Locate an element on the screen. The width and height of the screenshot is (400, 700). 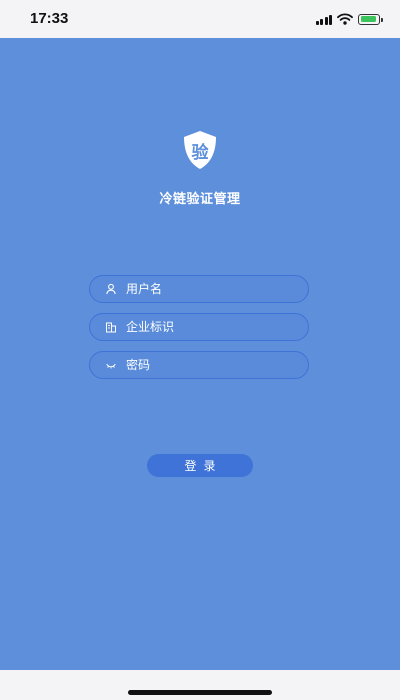
user-icon is located at coordinates (111, 289).